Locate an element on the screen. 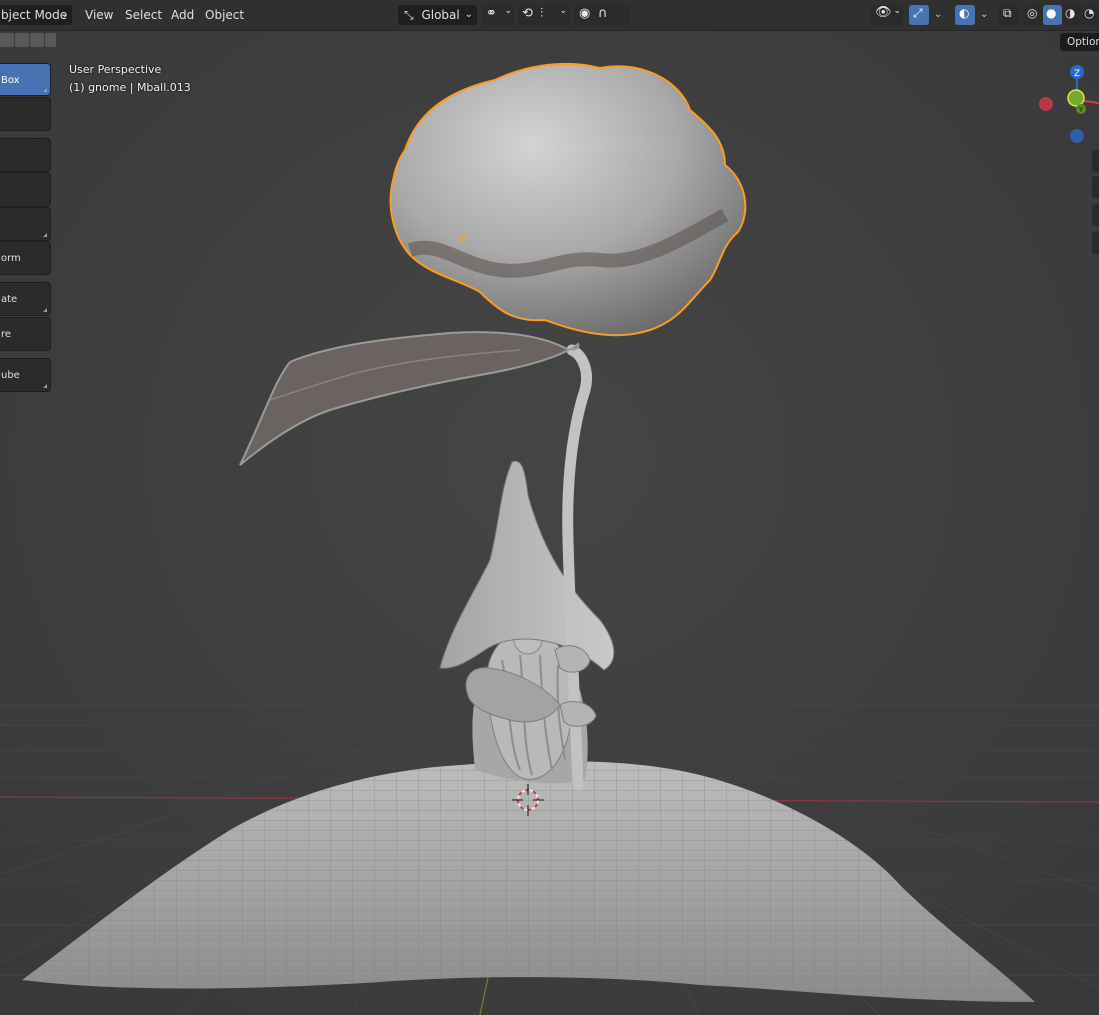  visibility-button: 👁 ⌄ is located at coordinates (887, 15).